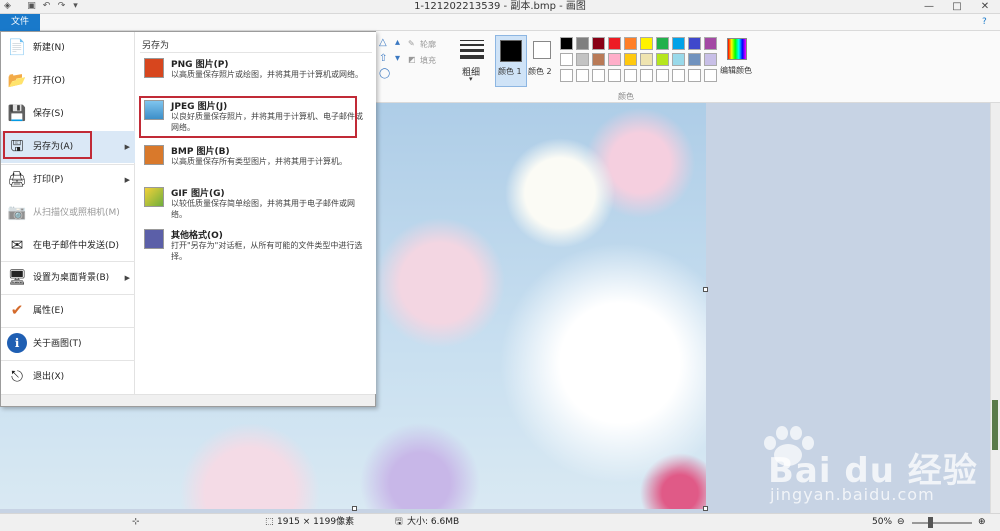 The image size is (1000, 531). What do you see at coordinates (995, 308) in the screenshot?
I see `vertical-scrollbar` at bounding box center [995, 308].